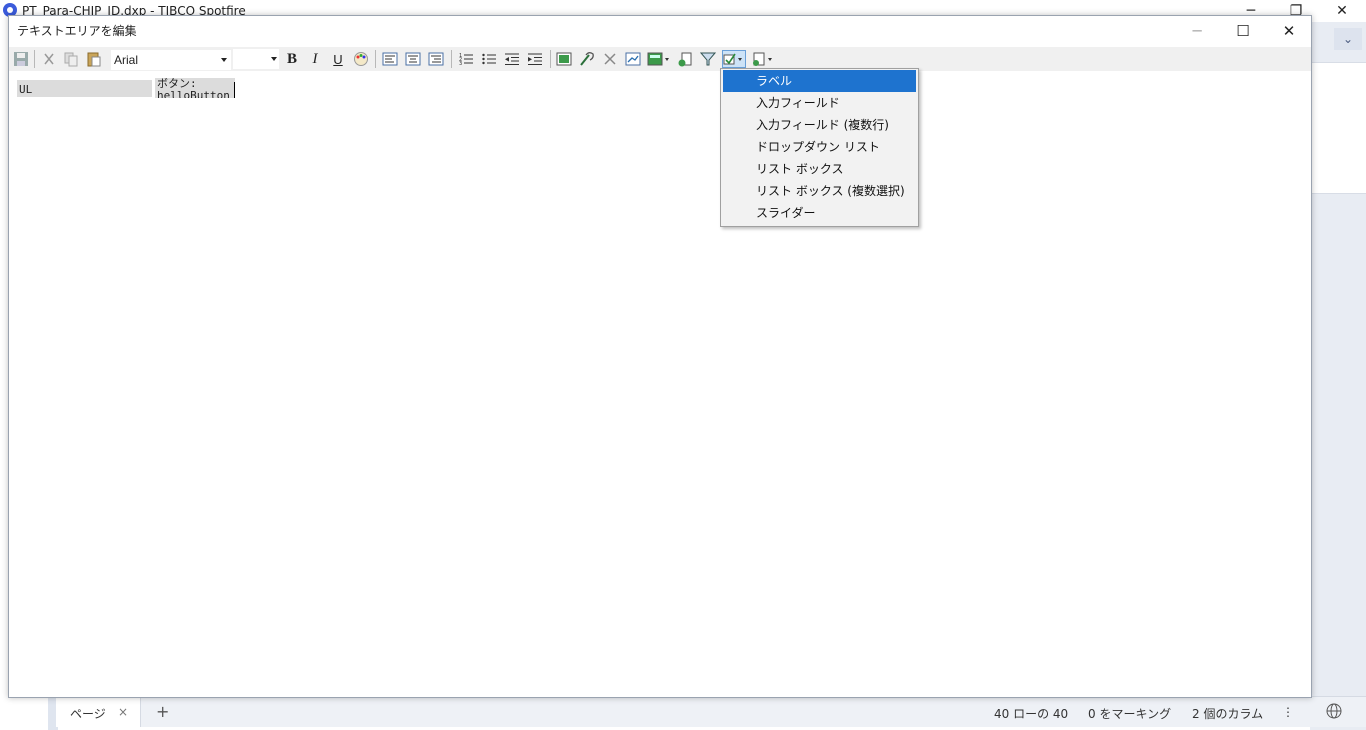 Image resolution: width=1366 pixels, height=730 pixels. Describe the element at coordinates (1342, 11) in the screenshot. I see `app-close-button: ✕` at that location.